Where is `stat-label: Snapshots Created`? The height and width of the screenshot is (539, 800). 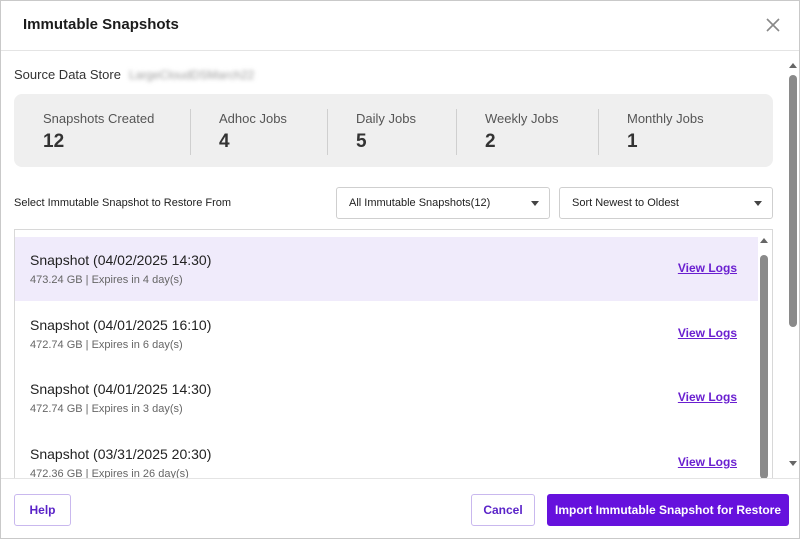 stat-label: Snapshots Created is located at coordinates (99, 118).